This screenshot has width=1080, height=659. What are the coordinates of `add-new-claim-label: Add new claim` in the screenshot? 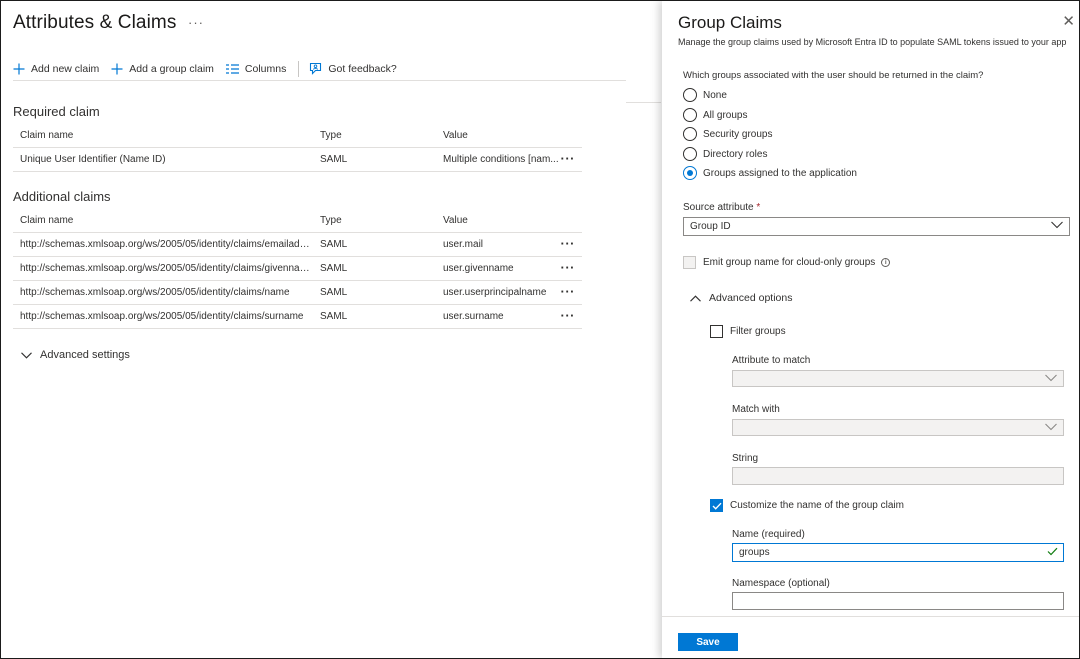 It's located at (65, 68).